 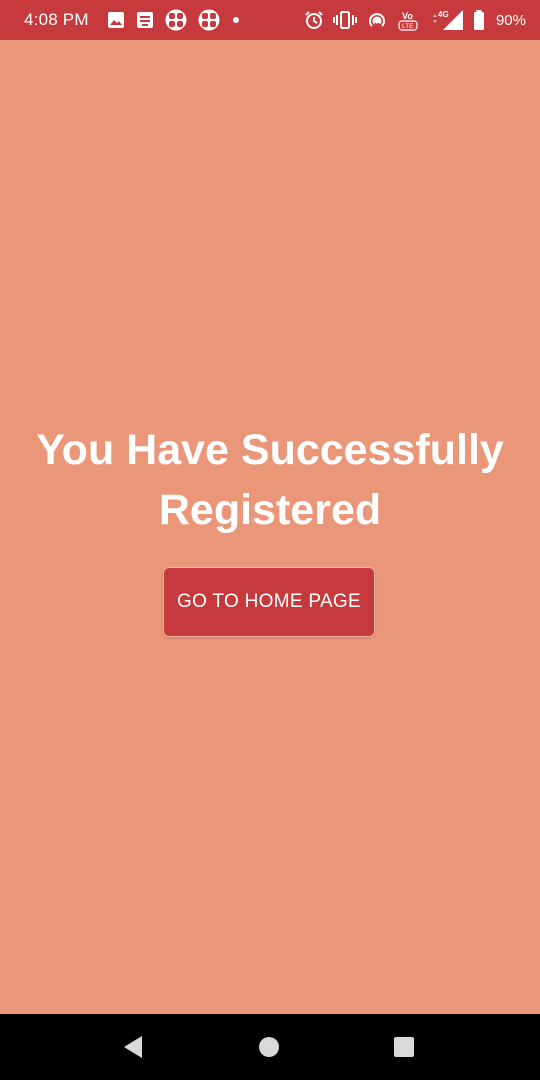 I want to click on signal-icon: 4G, so click(x=447, y=20).